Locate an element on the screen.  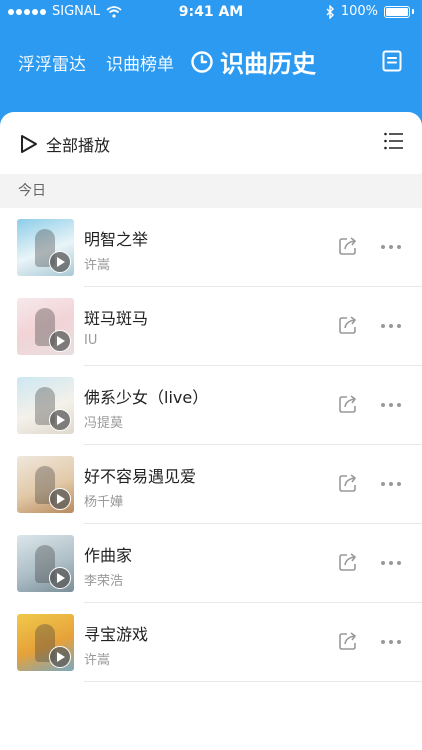
list-icon is located at coordinates (393, 141).